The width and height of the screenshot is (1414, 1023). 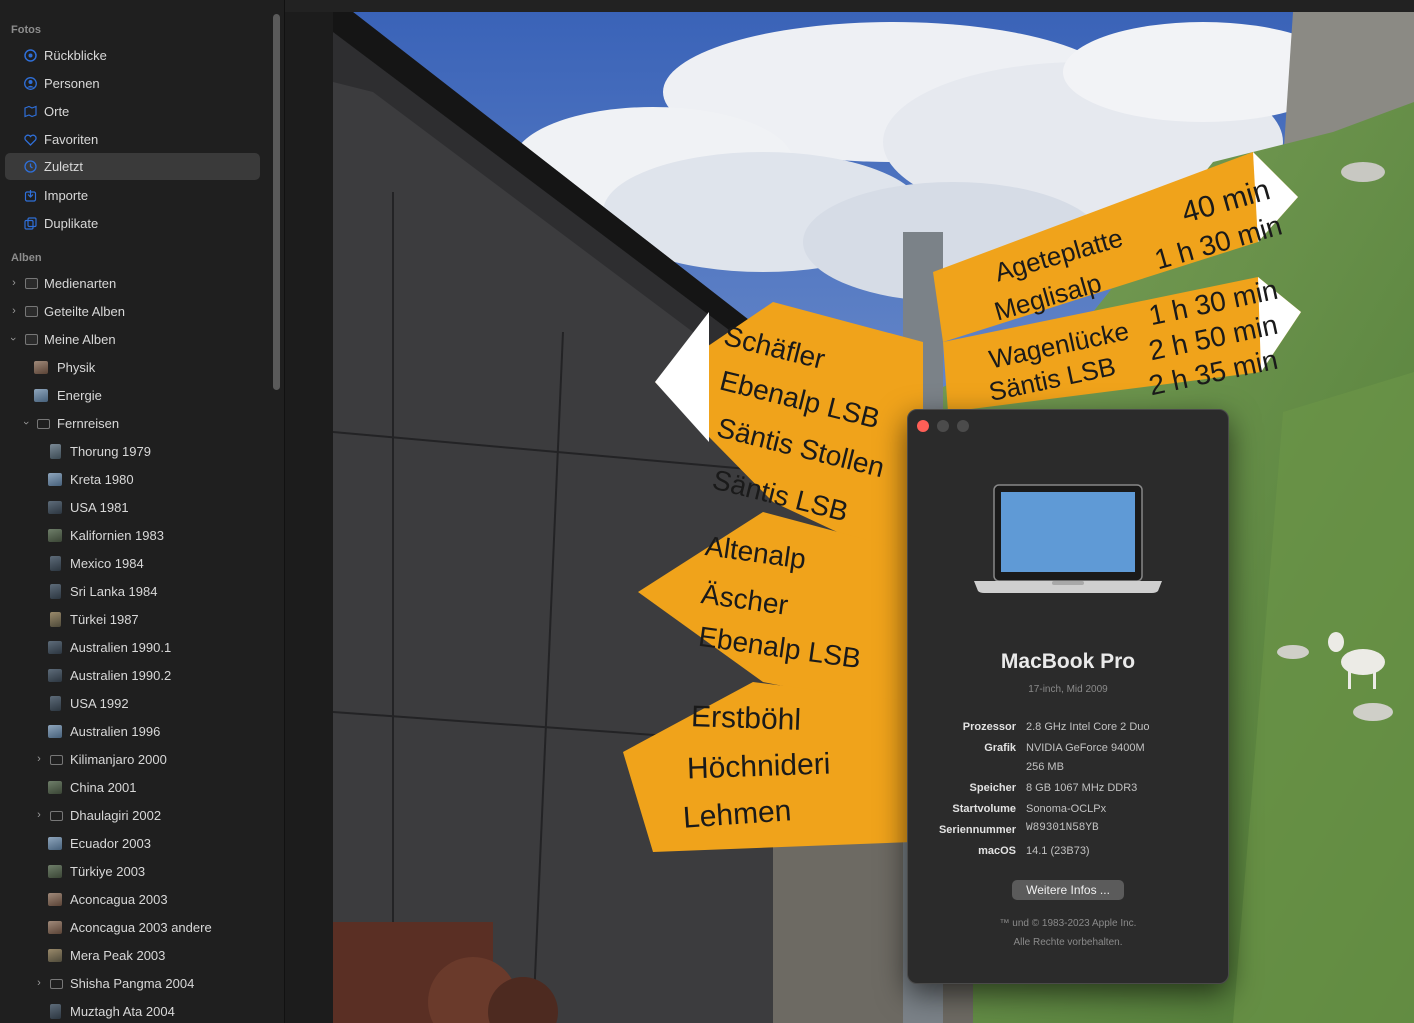 What do you see at coordinates (132, 591) in the screenshot?
I see `sidebar-item-album: Sri Lanka 1984` at bounding box center [132, 591].